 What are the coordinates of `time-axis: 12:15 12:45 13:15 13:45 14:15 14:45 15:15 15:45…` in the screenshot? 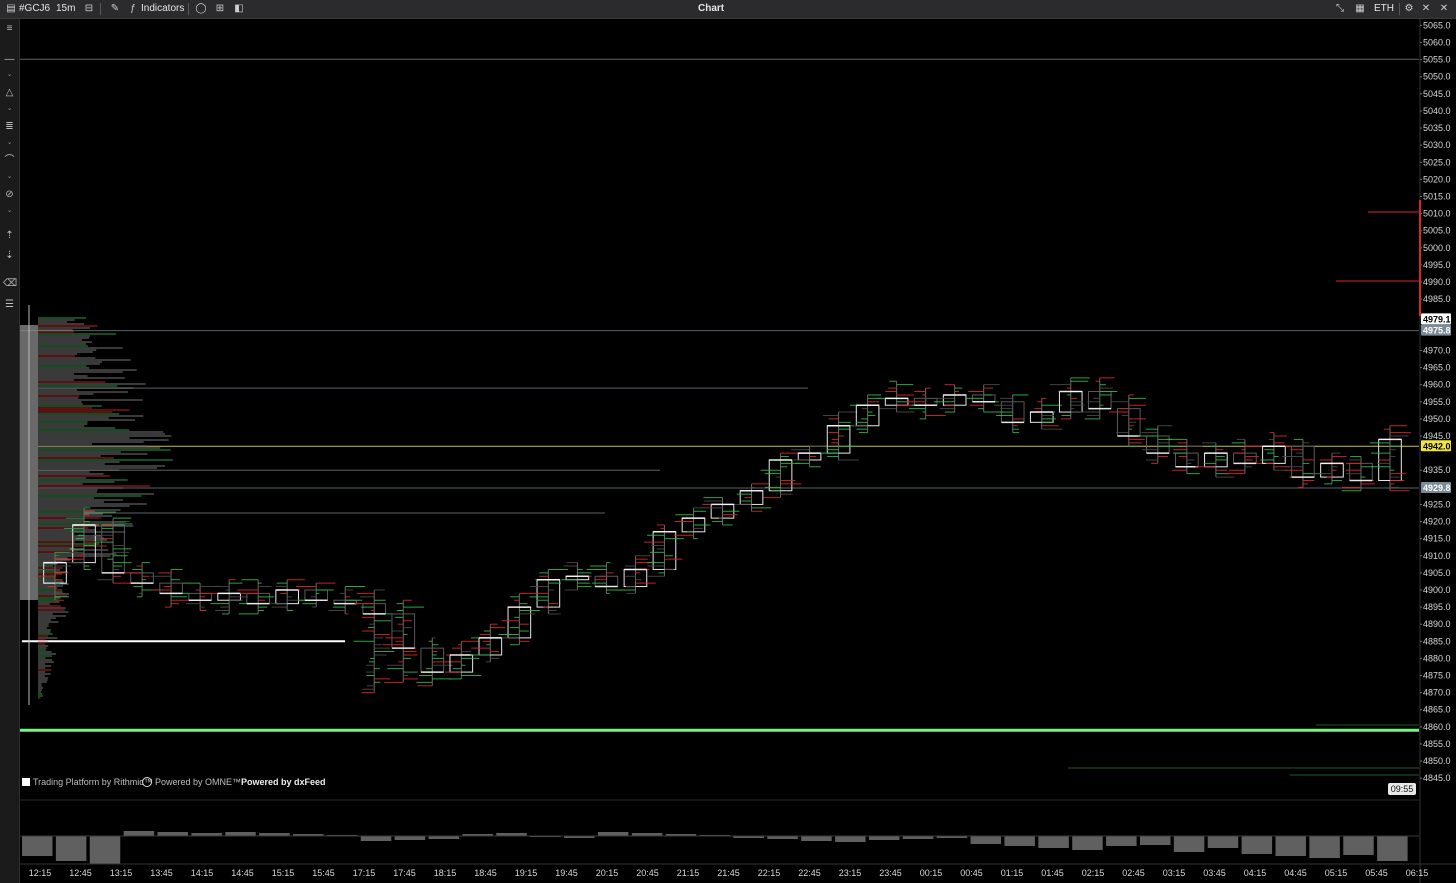 It's located at (738, 870).